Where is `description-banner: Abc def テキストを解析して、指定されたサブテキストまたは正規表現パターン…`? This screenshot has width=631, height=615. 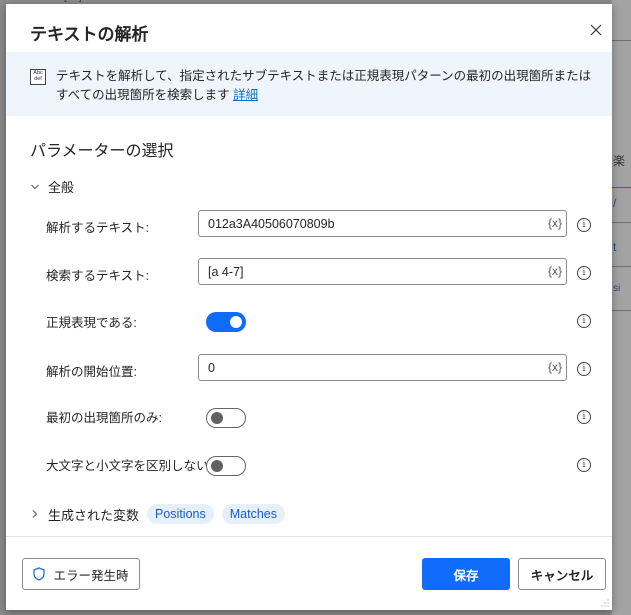 description-banner: Abc def テキストを解析して、指定されたサブテキストまたは正規表現パターン… is located at coordinates (309, 84).